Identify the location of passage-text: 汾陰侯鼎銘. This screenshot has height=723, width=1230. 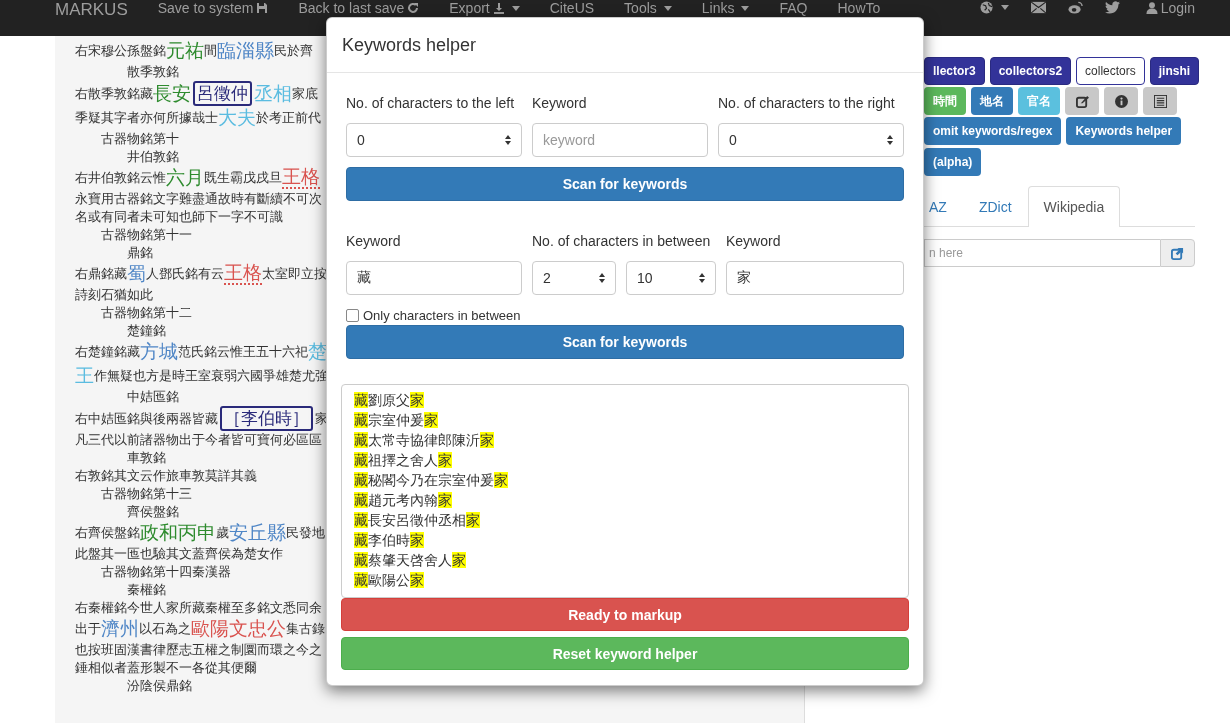
(159, 686).